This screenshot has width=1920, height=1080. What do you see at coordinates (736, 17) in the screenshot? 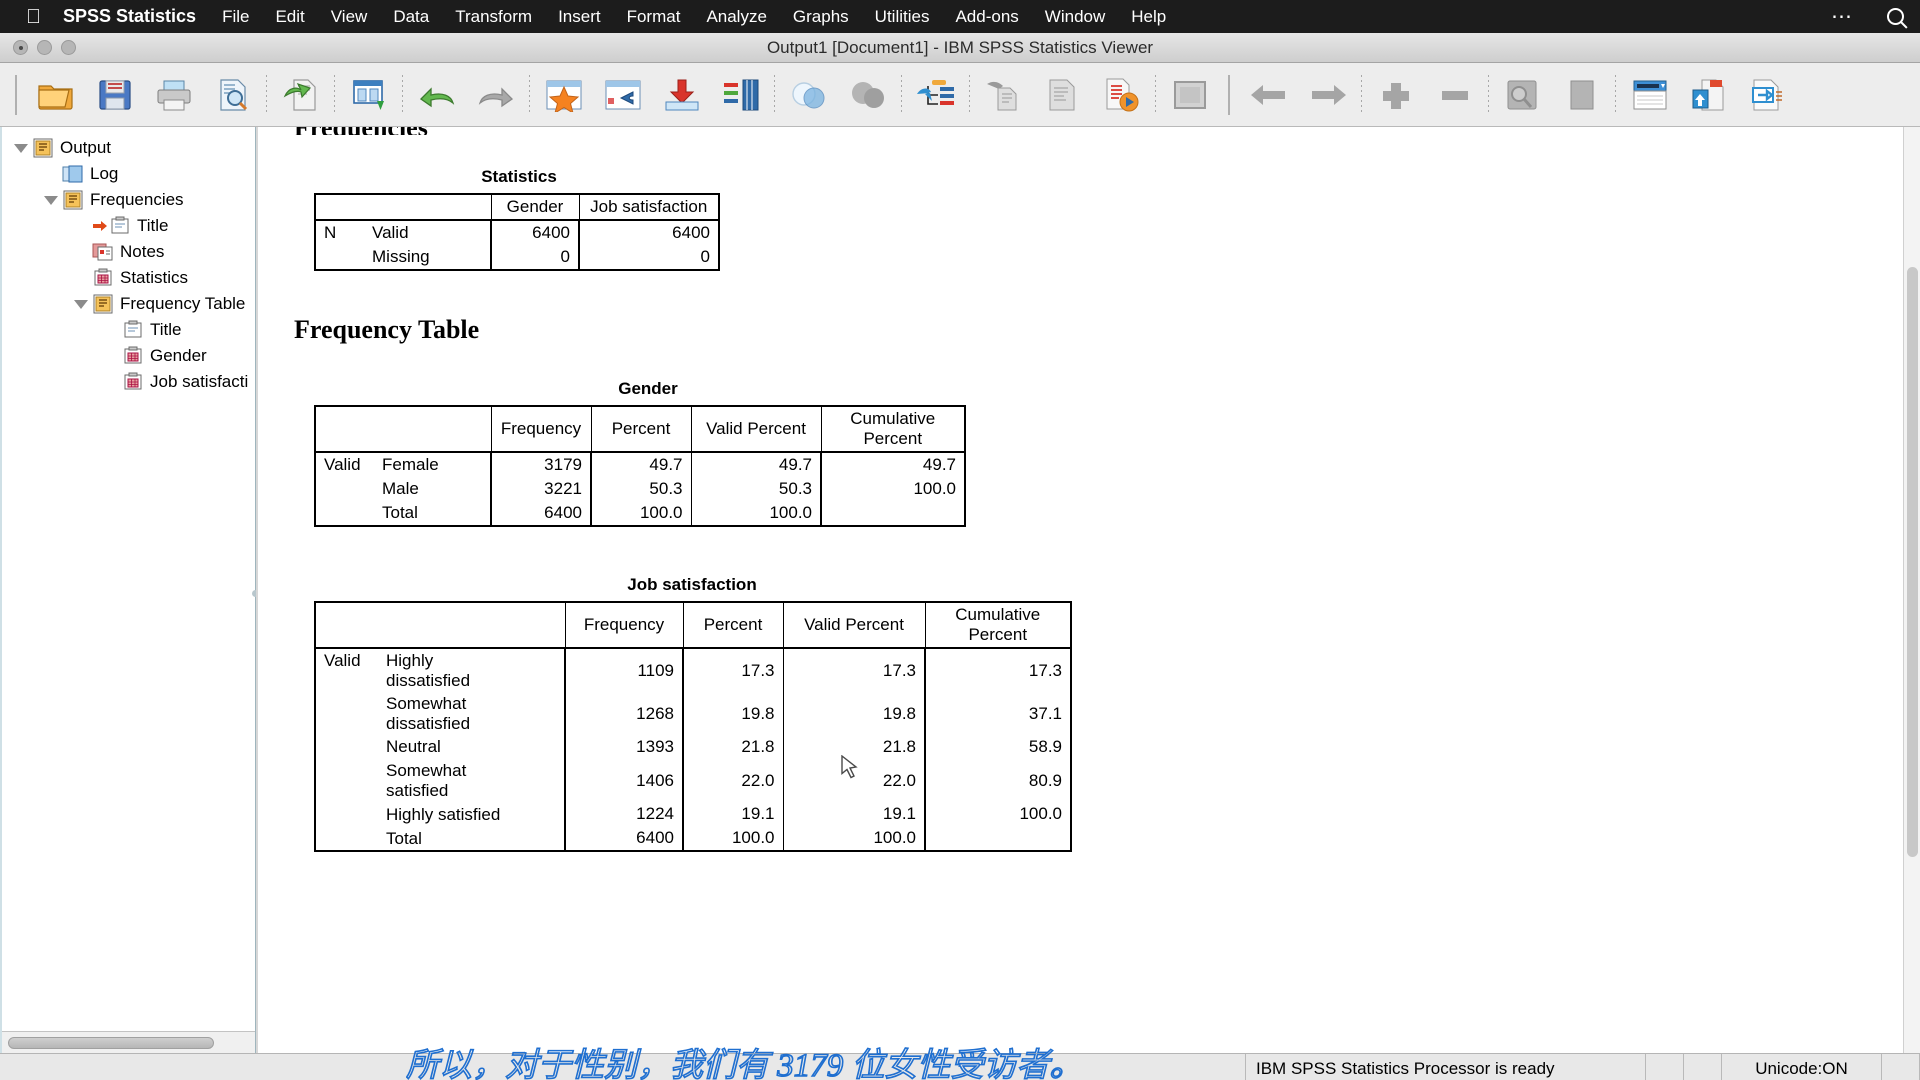
I see `menu-analyze: Analyze` at bounding box center [736, 17].